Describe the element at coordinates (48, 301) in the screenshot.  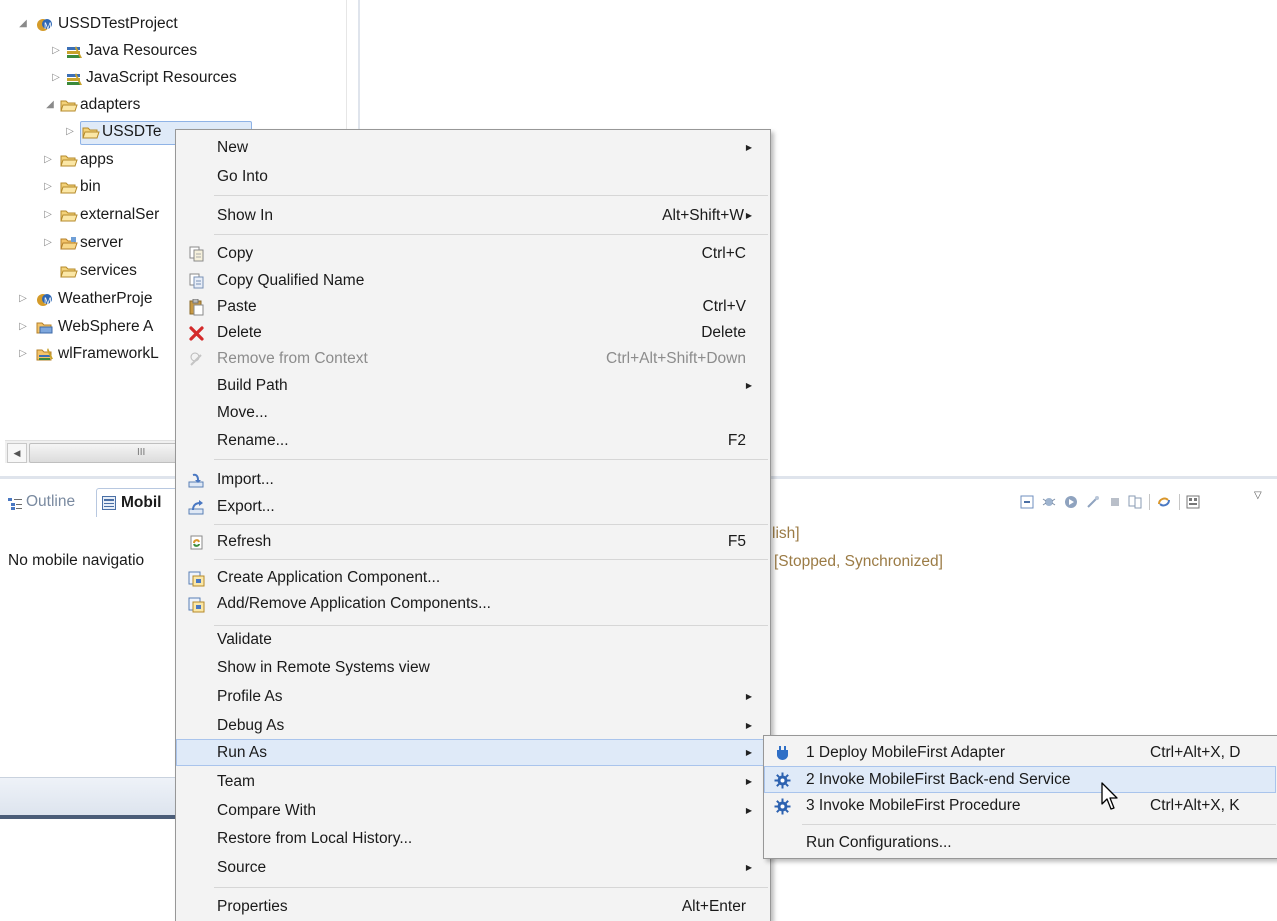
I see `svg-text: M` at that location.